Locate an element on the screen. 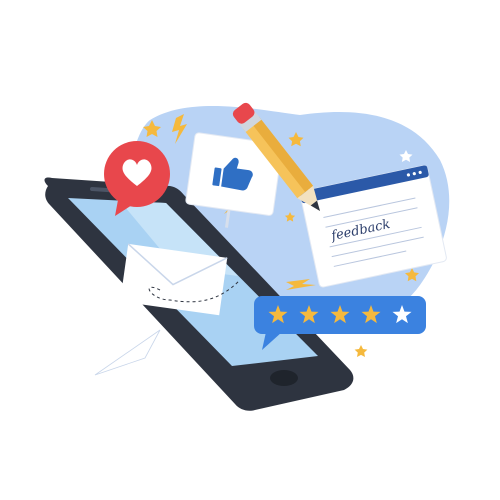 Image resolution: width=500 pixels, height=500 pixels. star-icon is located at coordinates (361, 351).